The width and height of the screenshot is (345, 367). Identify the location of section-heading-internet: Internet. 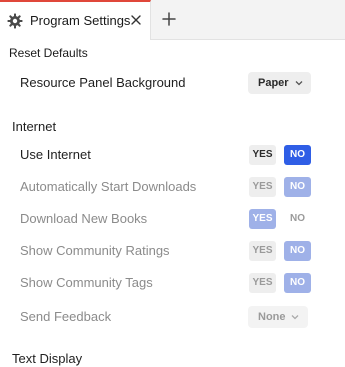
(34, 126).